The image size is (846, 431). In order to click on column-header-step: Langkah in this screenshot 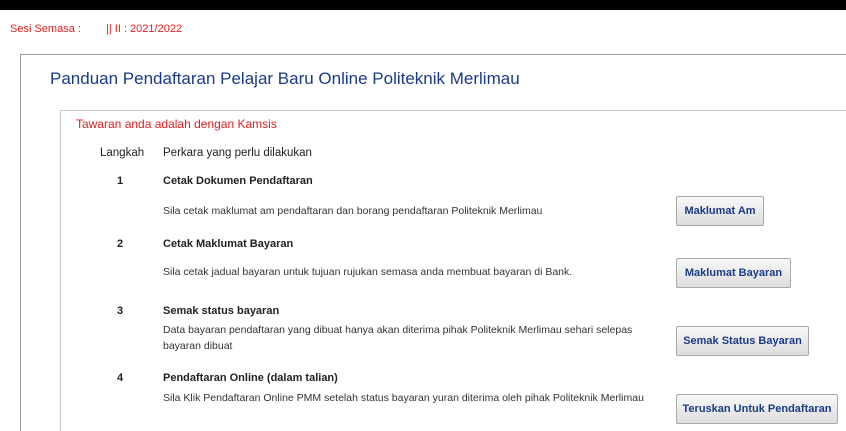, I will do `click(122, 153)`.